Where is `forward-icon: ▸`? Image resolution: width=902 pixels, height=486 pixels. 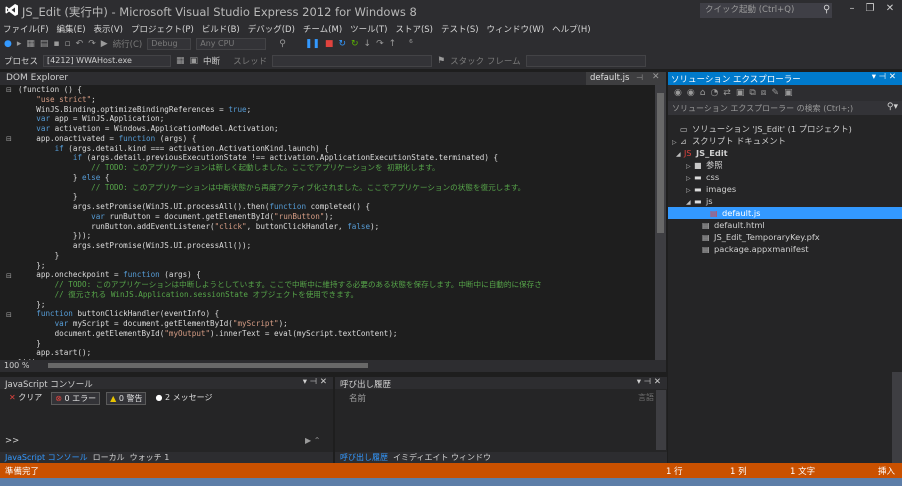
forward-icon: ▸ is located at coordinates (19, 44).